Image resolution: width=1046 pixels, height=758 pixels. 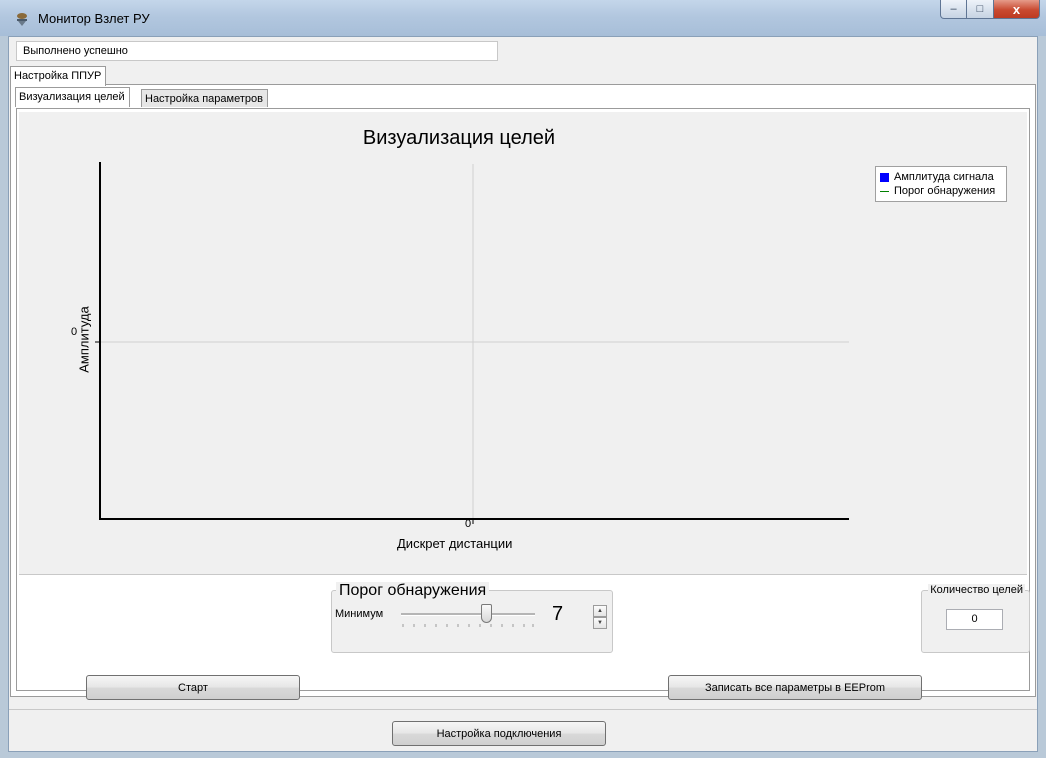 I want to click on chart-legend: Амплитуда сигнала Порог обнаружения, so click(x=941, y=184).